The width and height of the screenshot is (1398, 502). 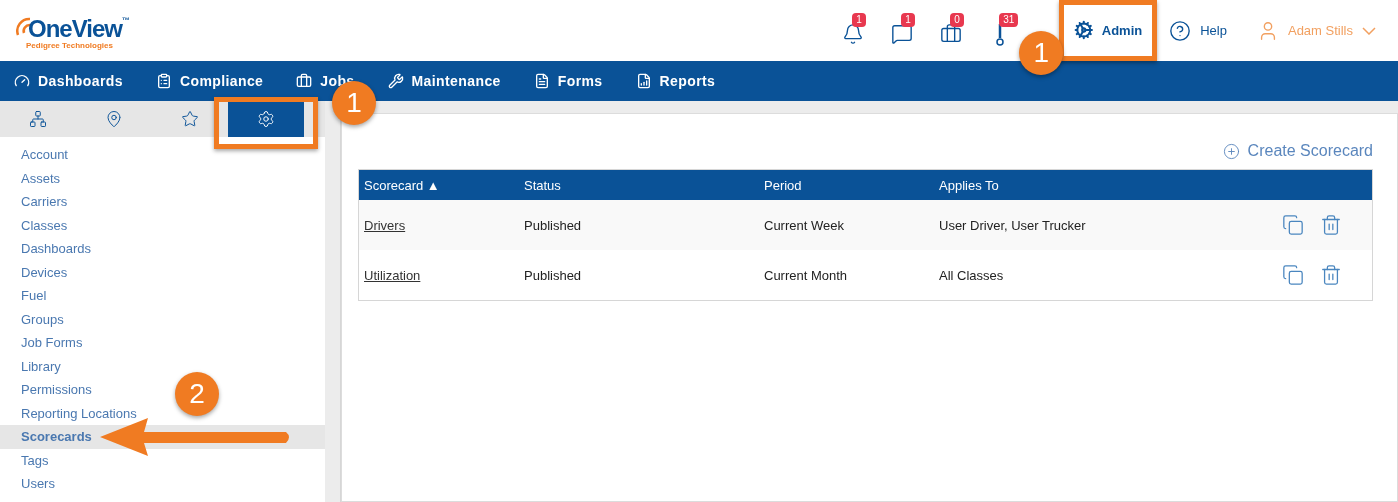 I want to click on gauge-icon, so click(x=22, y=81).